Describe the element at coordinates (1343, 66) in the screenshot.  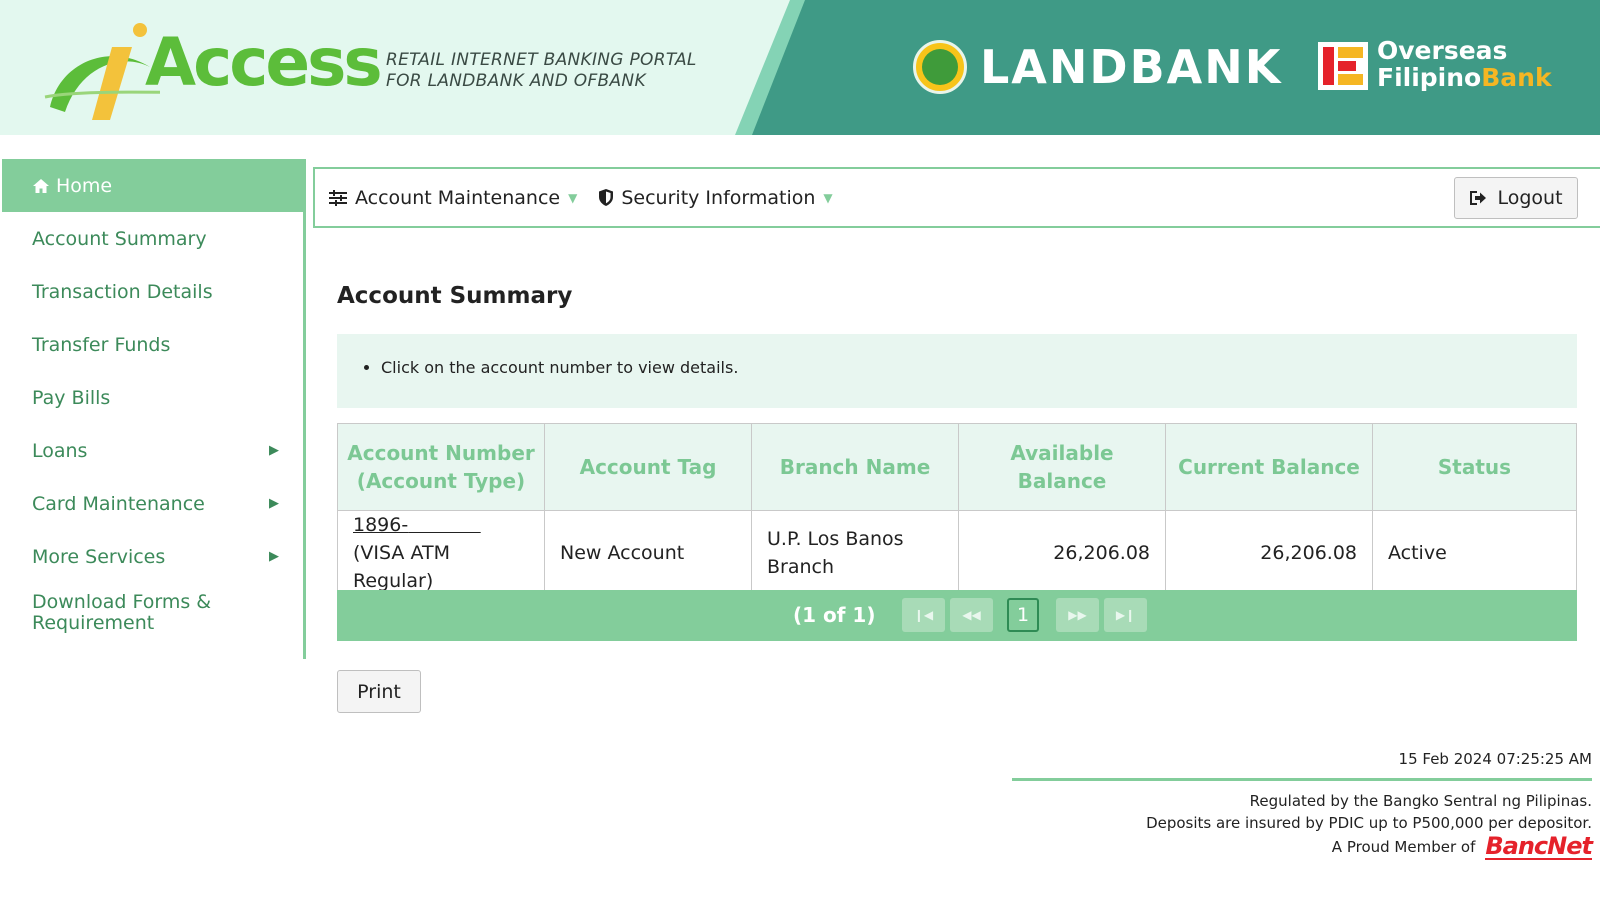
I see `ofbank-logo-icon` at that location.